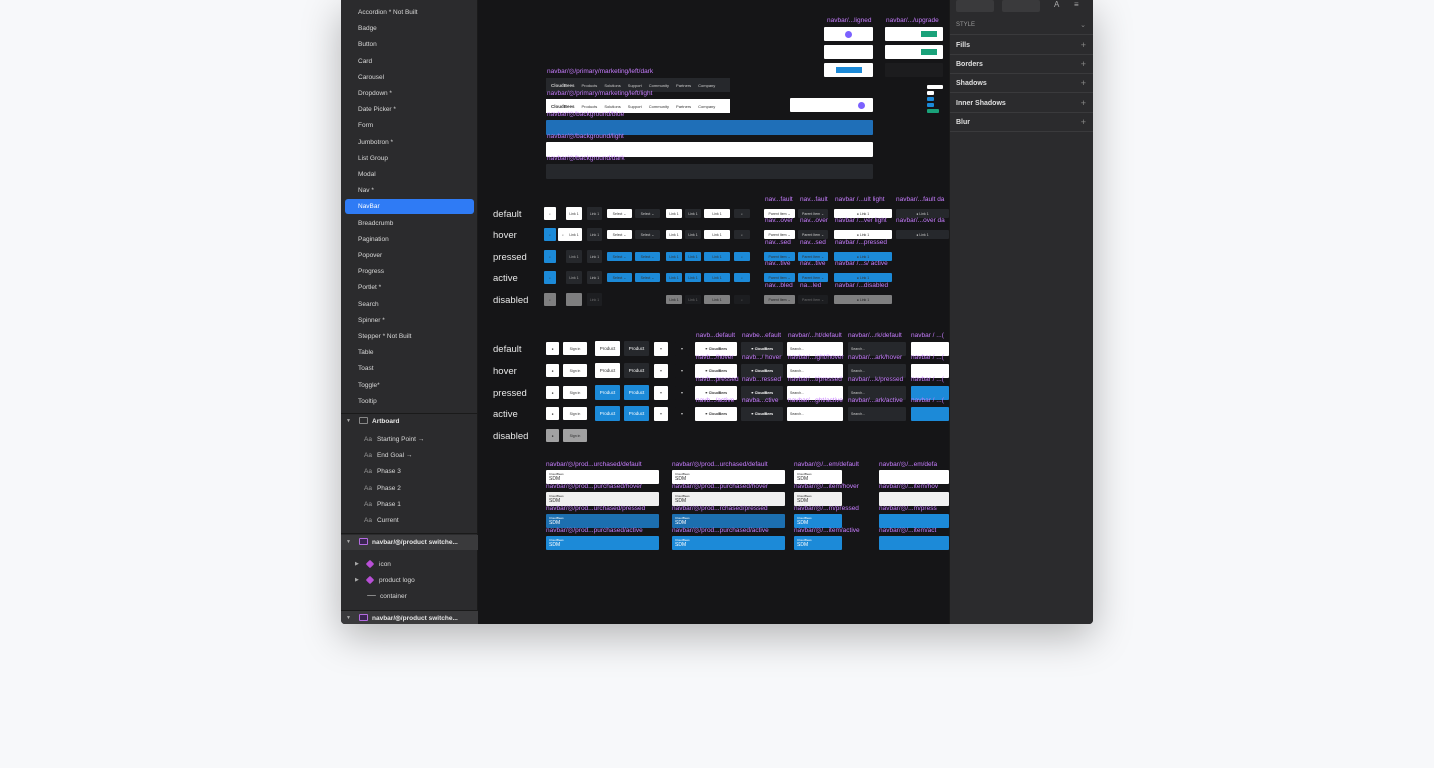 The width and height of the screenshot is (1434, 768). What do you see at coordinates (814, 199) in the screenshot?
I see `artboard-label: nav...fault` at bounding box center [814, 199].